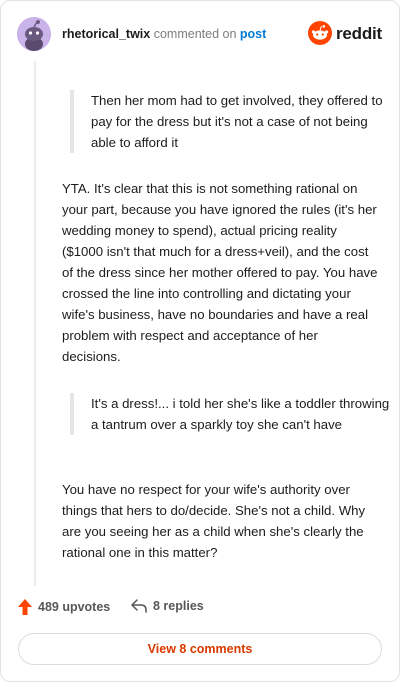  I want to click on reddit-logo: reddit, so click(345, 34).